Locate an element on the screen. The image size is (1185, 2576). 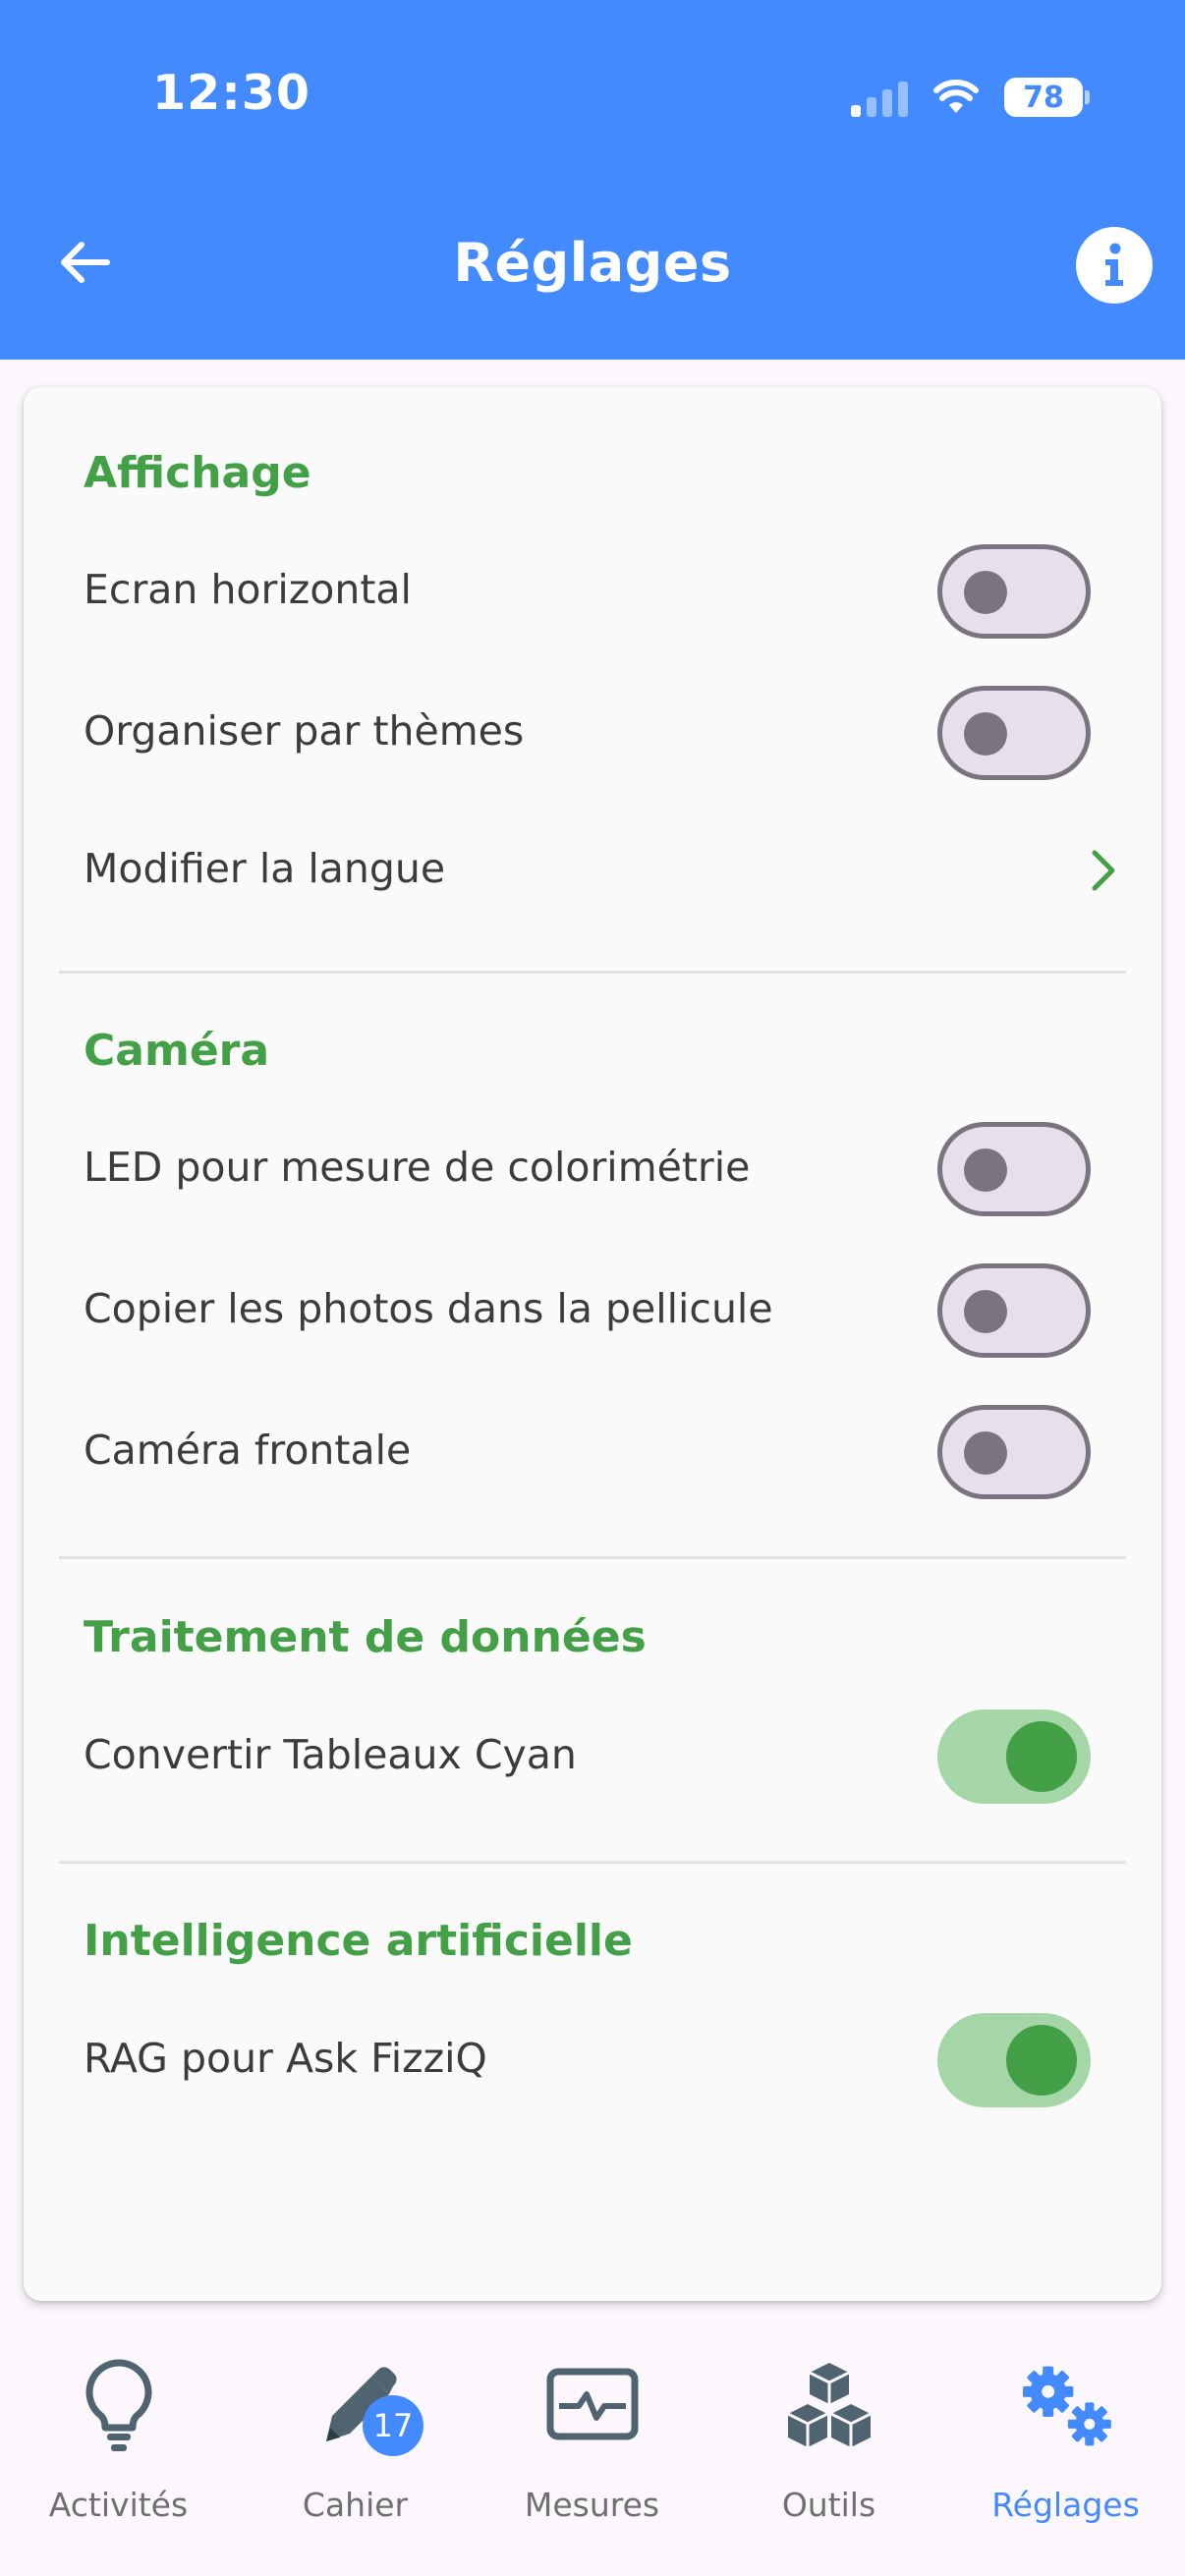
toggle-organiser-par-themes is located at coordinates (1014, 733).